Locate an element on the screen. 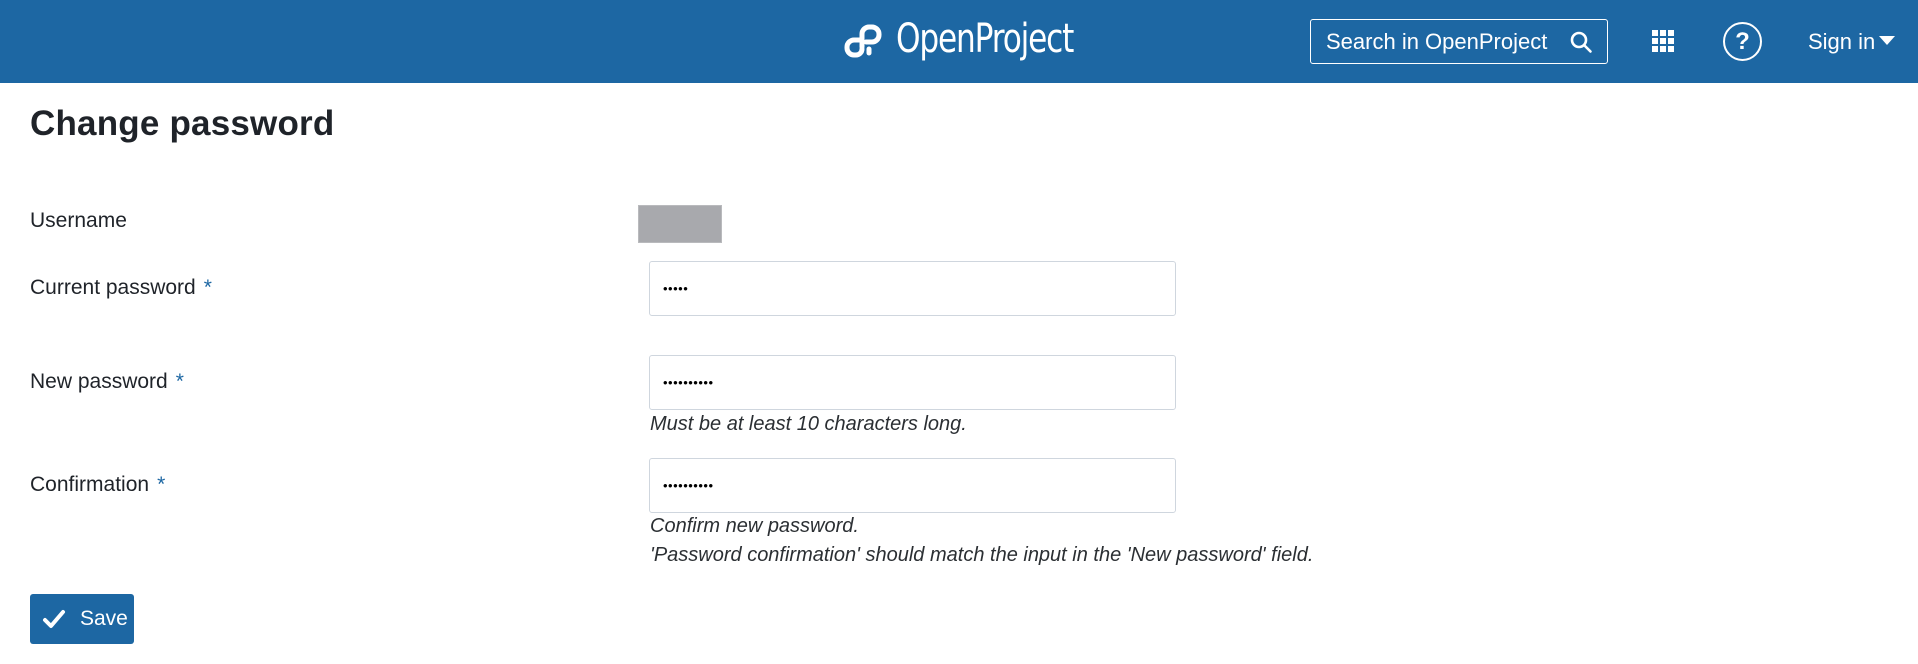 Image resolution: width=1918 pixels, height=664 pixels. username-label-text: Username is located at coordinates (78, 220).